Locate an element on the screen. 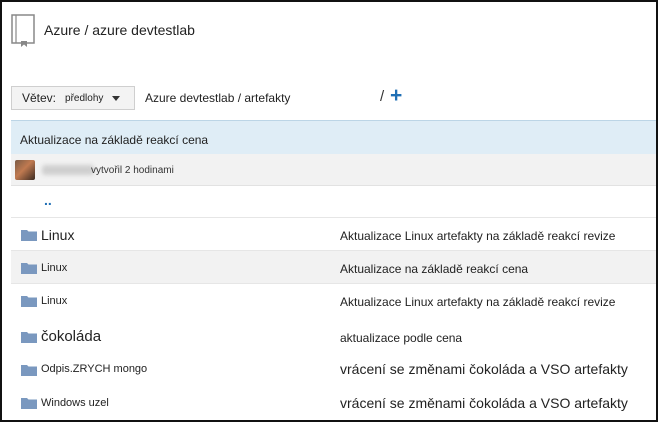 The width and height of the screenshot is (658, 422). breadcrumb-path: Azure devtestlab / artefakty is located at coordinates (217, 98).